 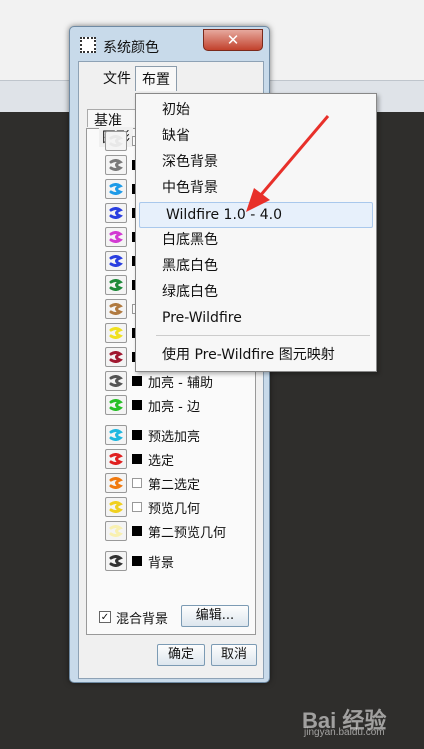 I want to click on color-row: 背景, so click(x=139, y=561).